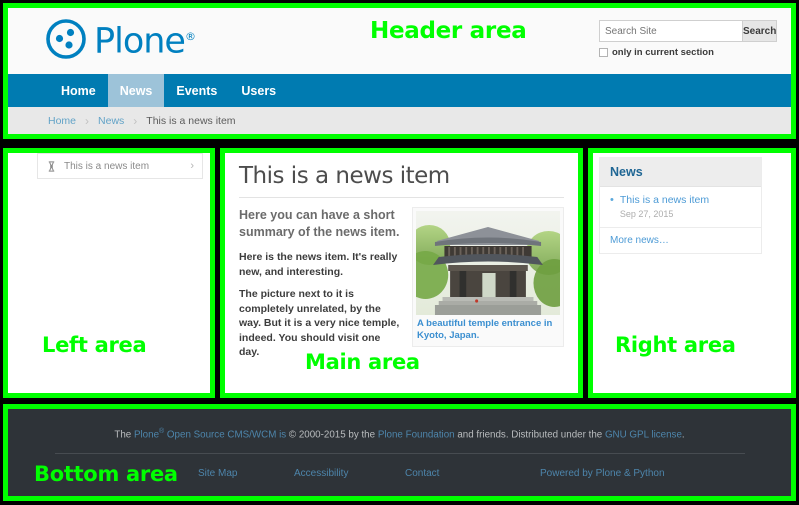  What do you see at coordinates (196, 90) in the screenshot?
I see `nav-item-events: Events` at bounding box center [196, 90].